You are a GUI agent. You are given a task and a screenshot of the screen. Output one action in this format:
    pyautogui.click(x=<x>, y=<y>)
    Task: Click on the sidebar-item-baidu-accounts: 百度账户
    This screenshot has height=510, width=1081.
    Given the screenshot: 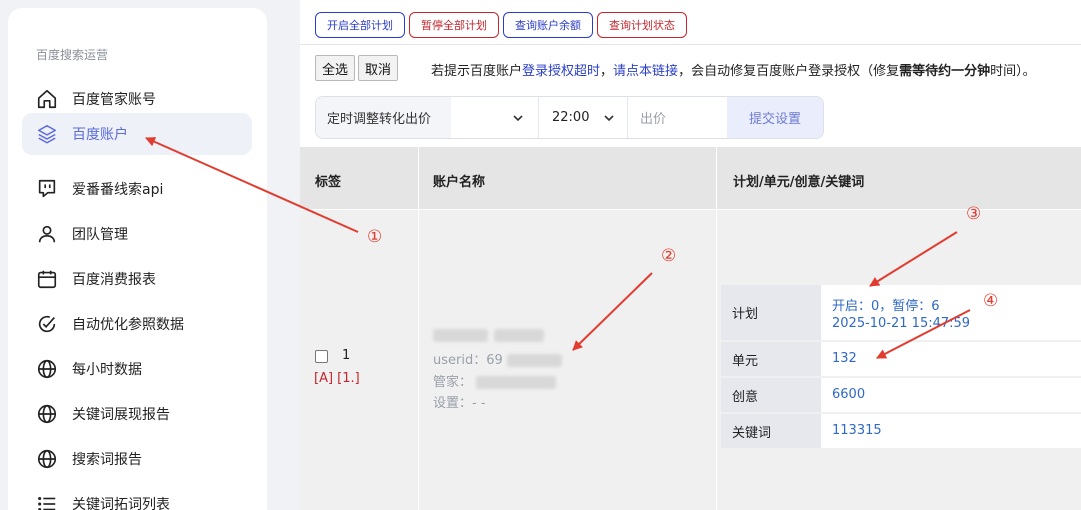 What is the action you would take?
    pyautogui.click(x=137, y=134)
    